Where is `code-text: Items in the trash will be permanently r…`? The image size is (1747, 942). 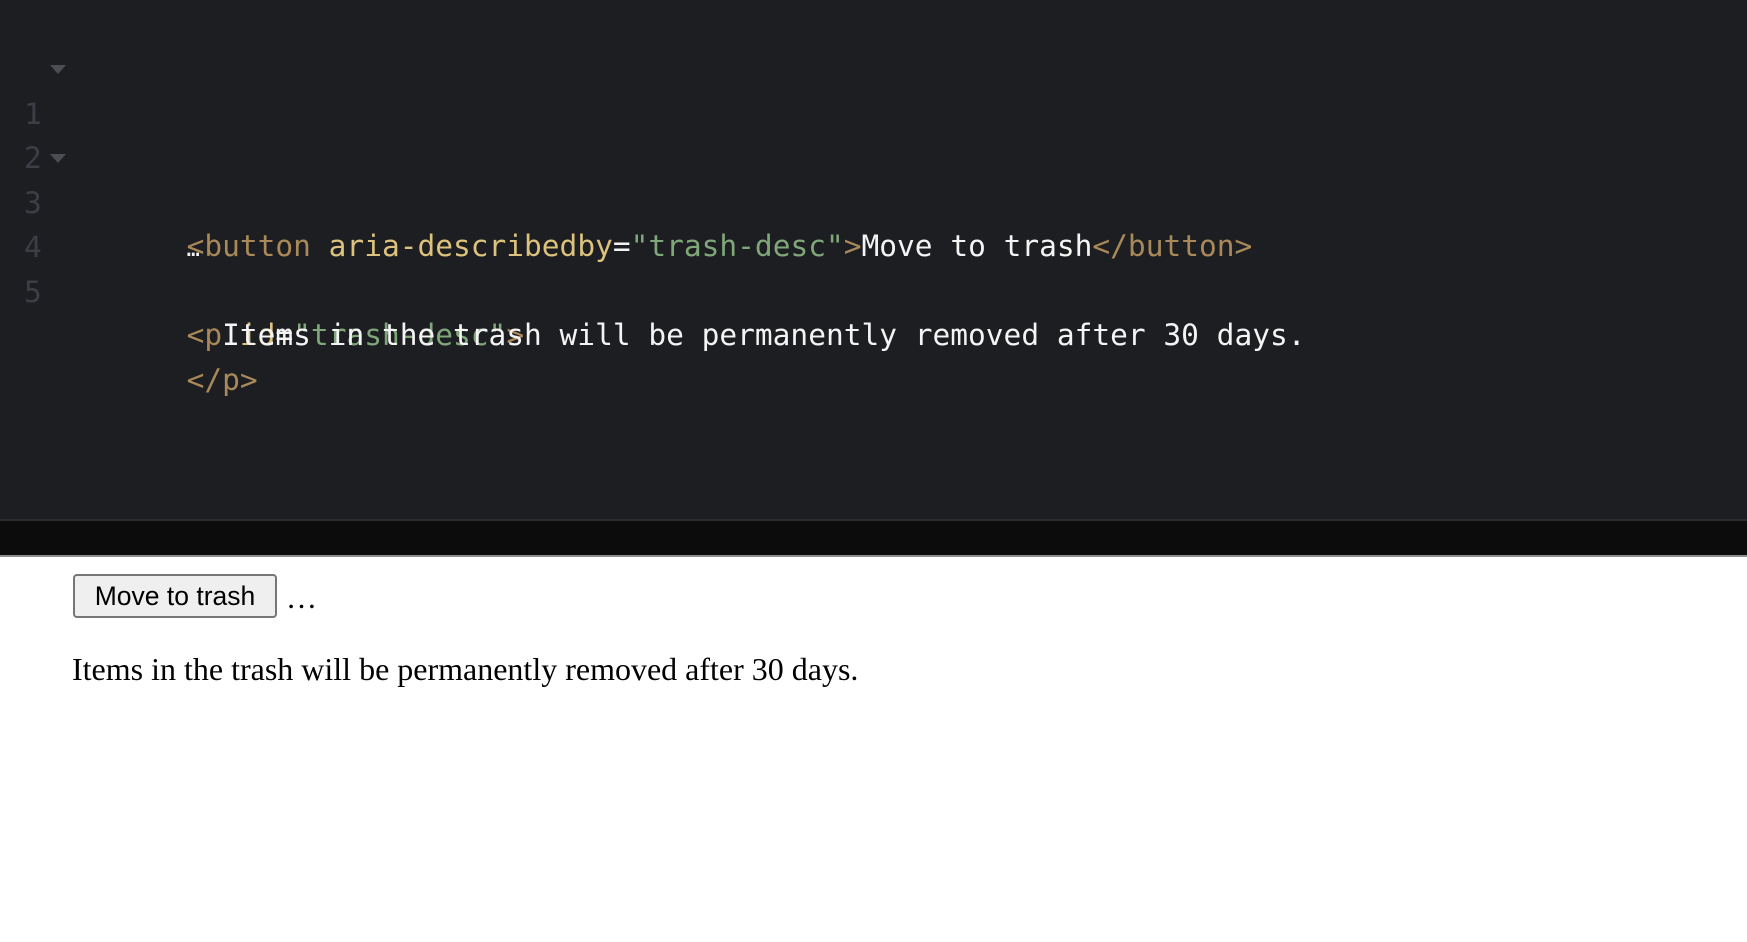 code-text: Items in the trash will be permanently r… is located at coordinates (693, 335).